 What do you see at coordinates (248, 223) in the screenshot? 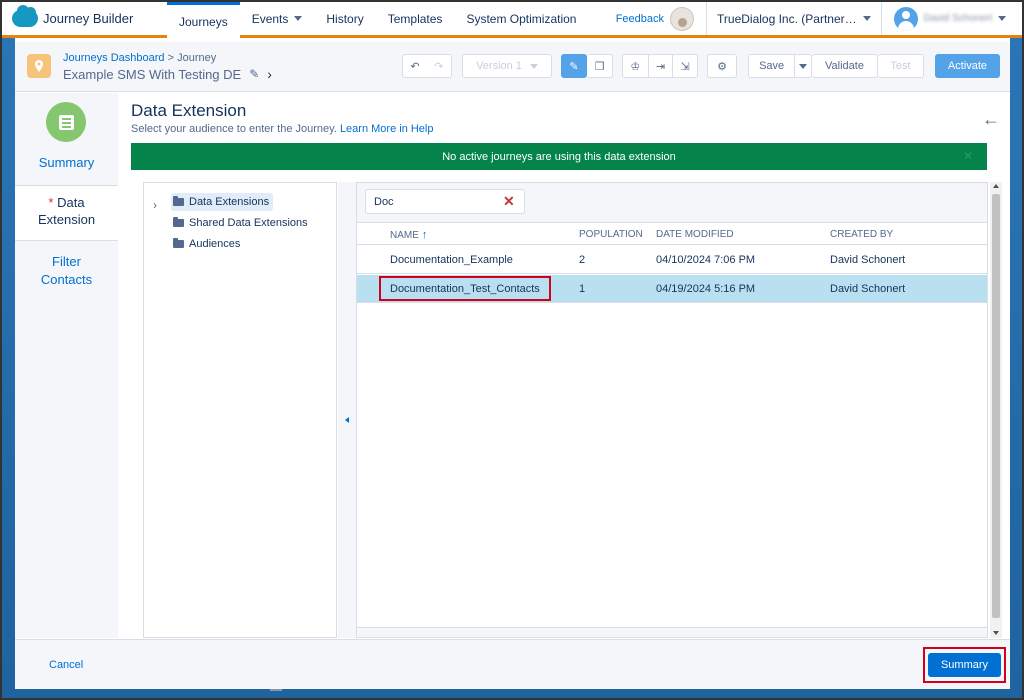
I see `tree-item-label: Shared Data Extensions` at bounding box center [248, 223].